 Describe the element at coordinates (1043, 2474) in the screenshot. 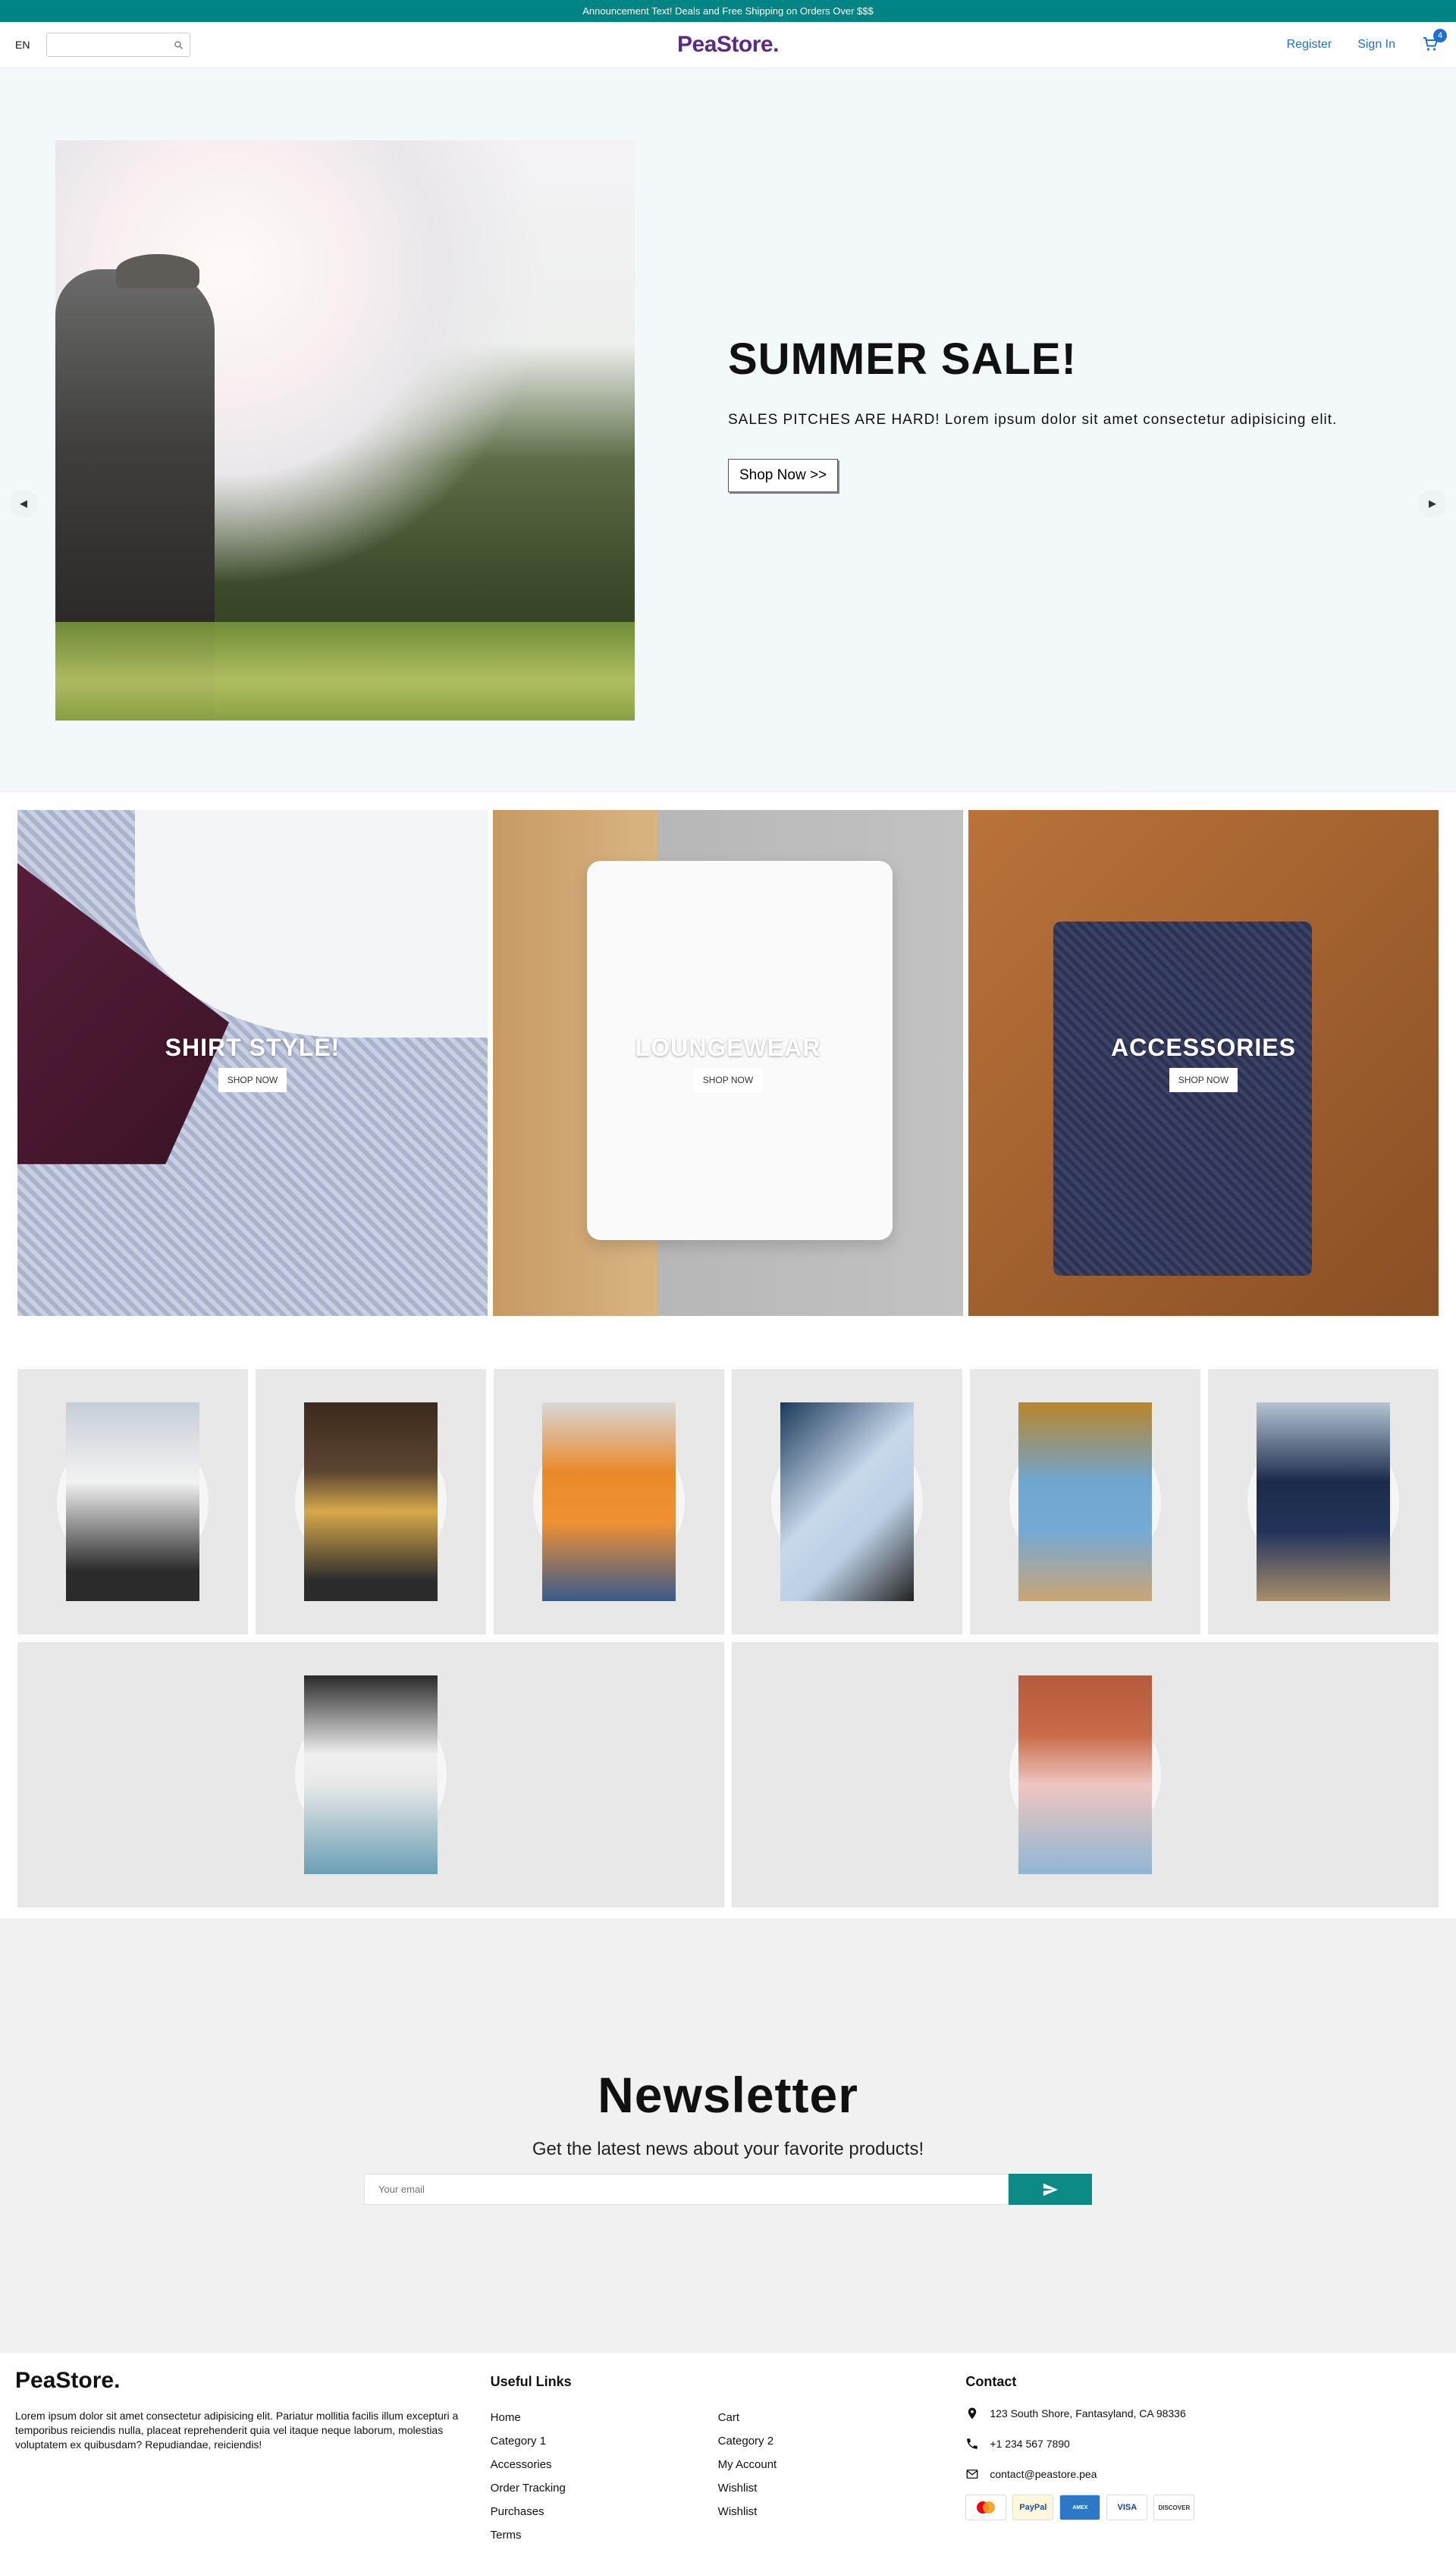

I see `contact-email-text: contact@peastore.pea` at that location.